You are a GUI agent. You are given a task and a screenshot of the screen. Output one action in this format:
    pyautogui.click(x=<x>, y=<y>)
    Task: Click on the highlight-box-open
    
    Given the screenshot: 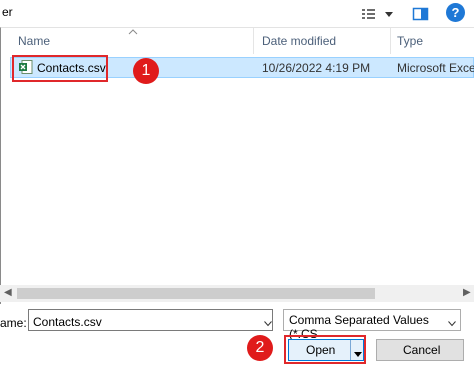 What is the action you would take?
    pyautogui.click(x=325, y=349)
    